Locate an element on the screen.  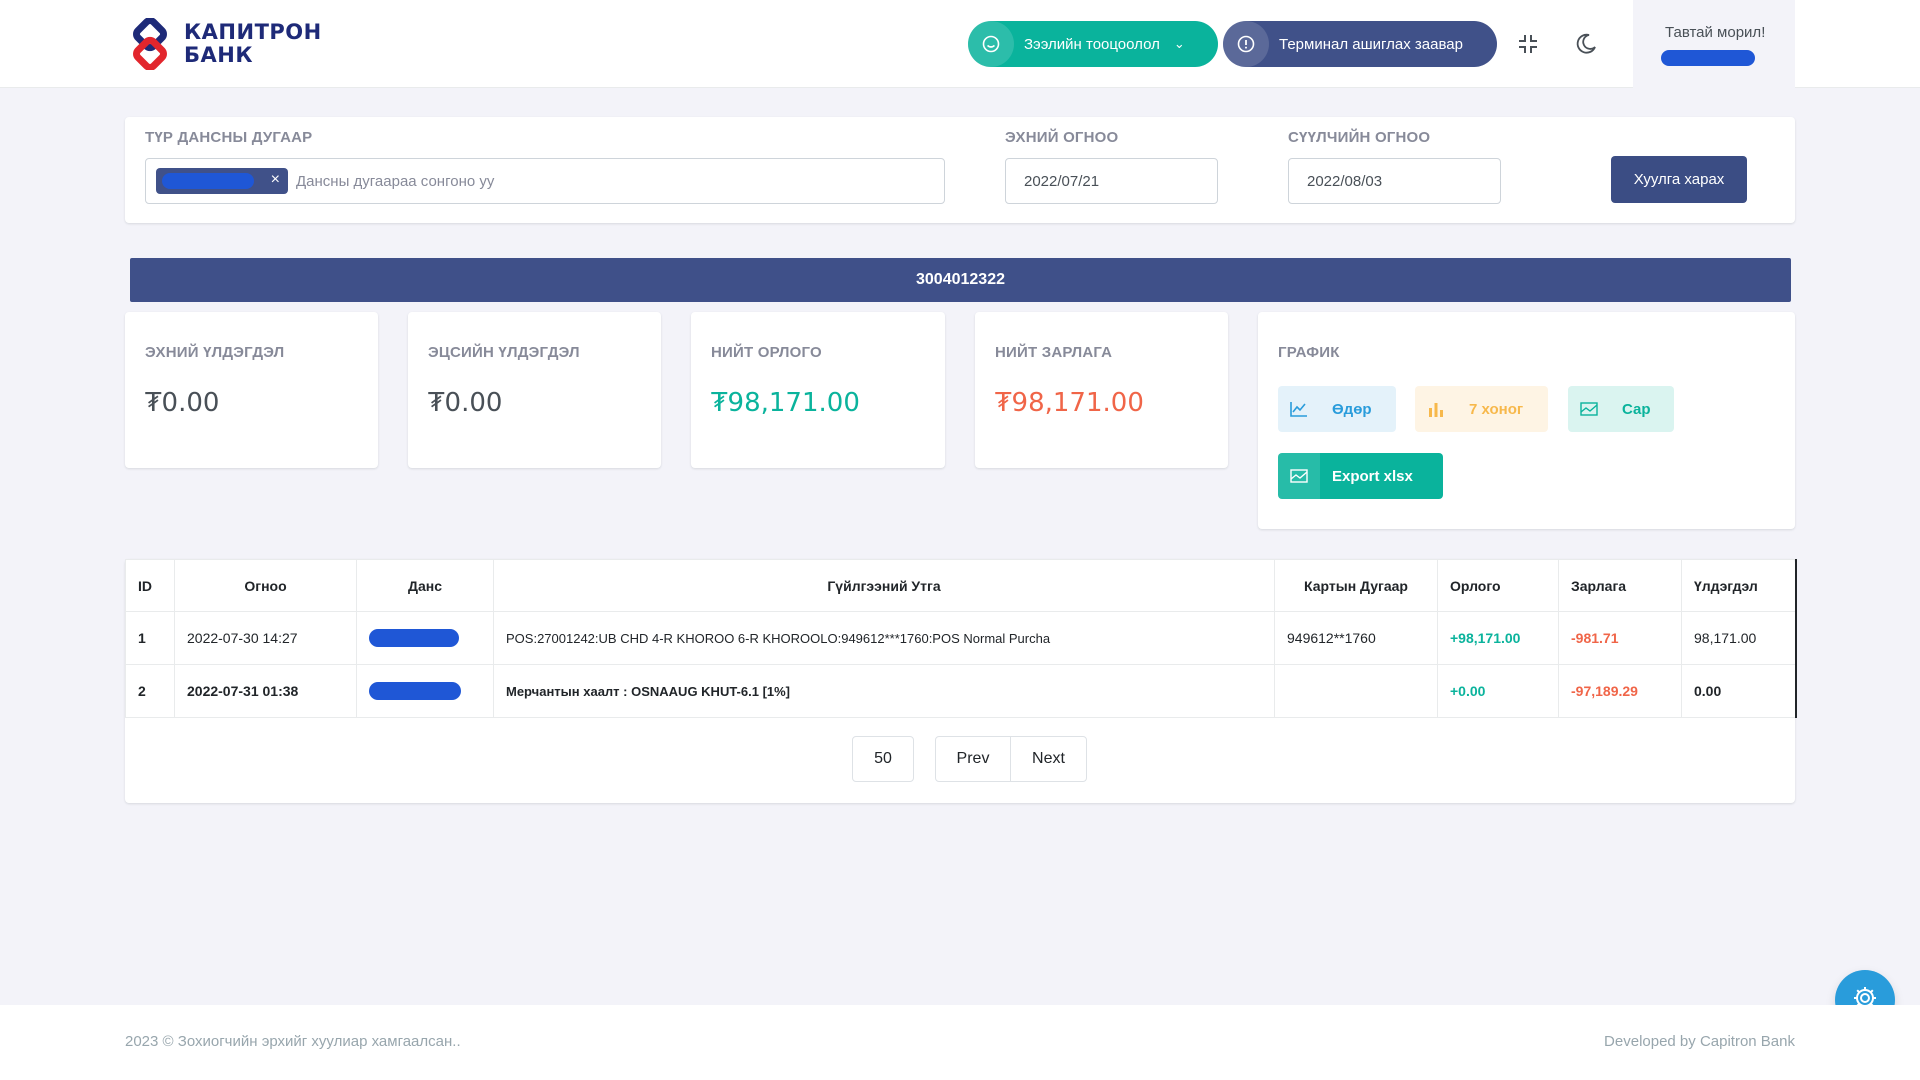
col-id: ID is located at coordinates (150, 585).